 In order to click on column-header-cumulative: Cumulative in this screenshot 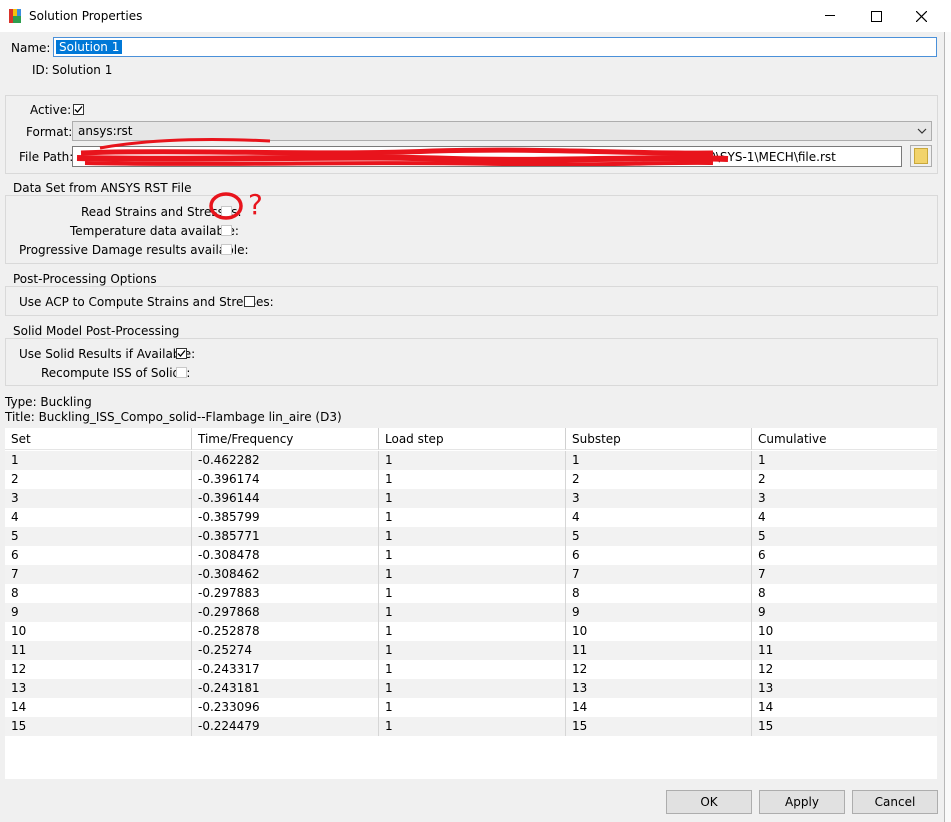, I will do `click(844, 439)`.